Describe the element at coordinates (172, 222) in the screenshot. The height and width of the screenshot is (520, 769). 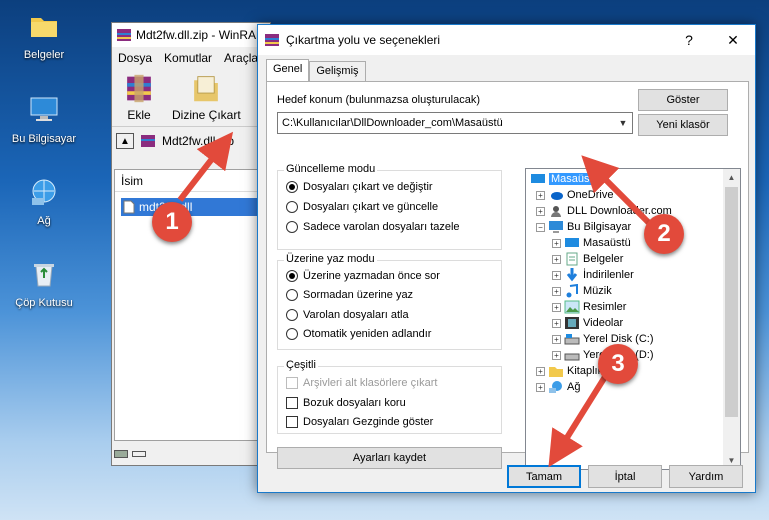
I see `annotation-badge-1: 1` at that location.